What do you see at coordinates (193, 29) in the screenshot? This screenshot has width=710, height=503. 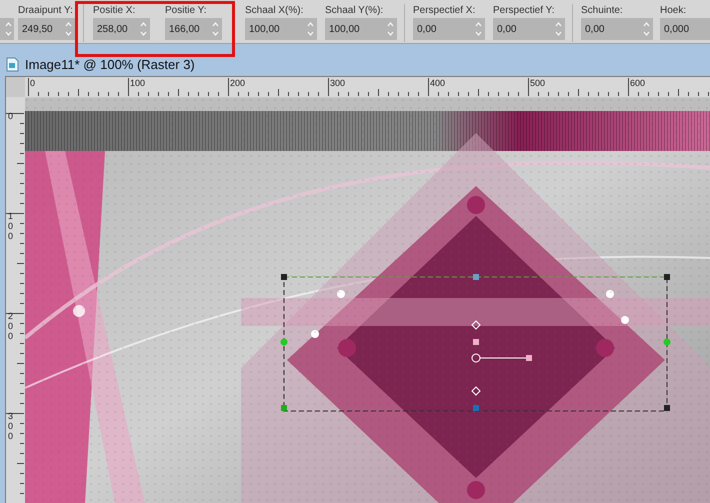 I see `spin-field: 166,00` at bounding box center [193, 29].